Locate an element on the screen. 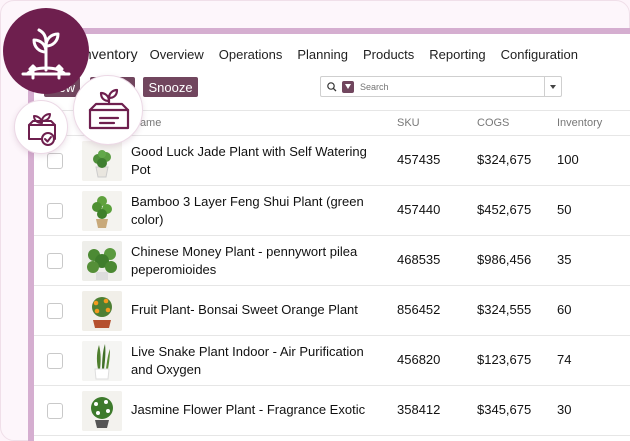 The image size is (630, 441). nav-item-overview: Overview is located at coordinates (177, 54).